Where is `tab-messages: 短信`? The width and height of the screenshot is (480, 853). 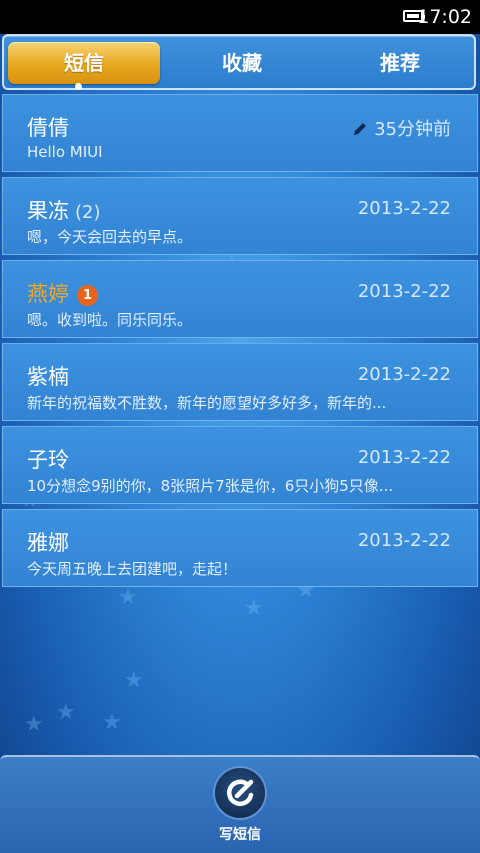 tab-messages: 短信 is located at coordinates (84, 63).